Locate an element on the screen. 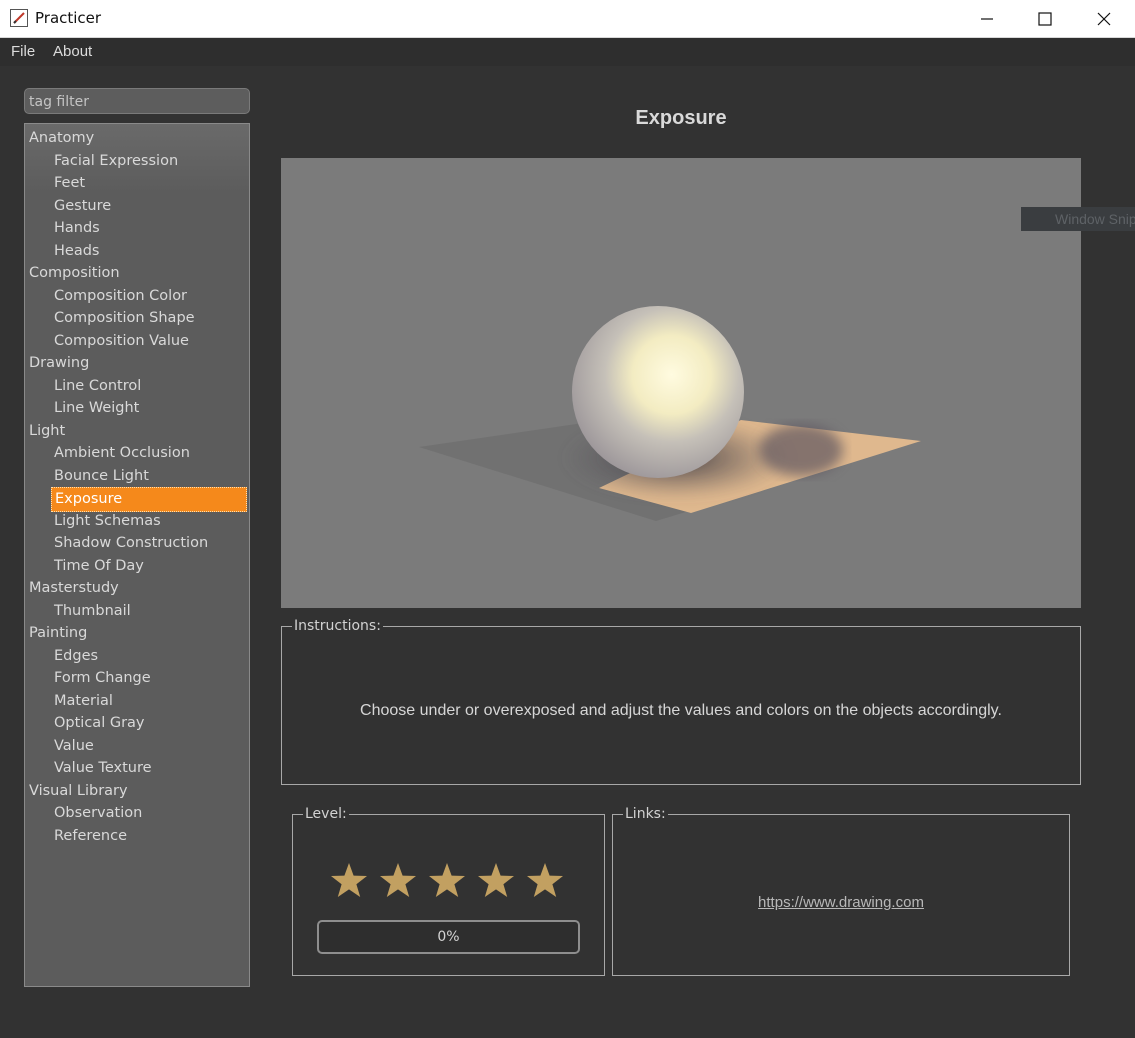 The image size is (1135, 1038). minimize-icon is located at coordinates (987, 19).